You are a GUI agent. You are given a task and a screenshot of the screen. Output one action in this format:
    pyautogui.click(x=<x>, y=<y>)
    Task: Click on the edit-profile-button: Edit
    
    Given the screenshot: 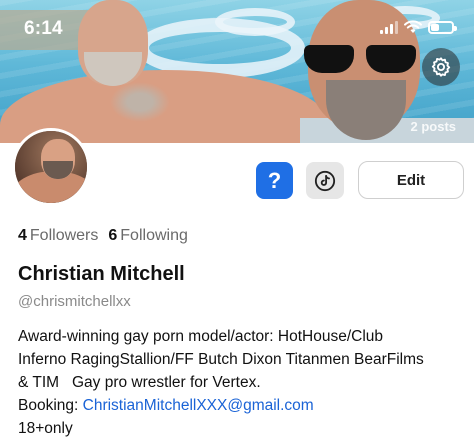 What is the action you would take?
    pyautogui.click(x=411, y=180)
    